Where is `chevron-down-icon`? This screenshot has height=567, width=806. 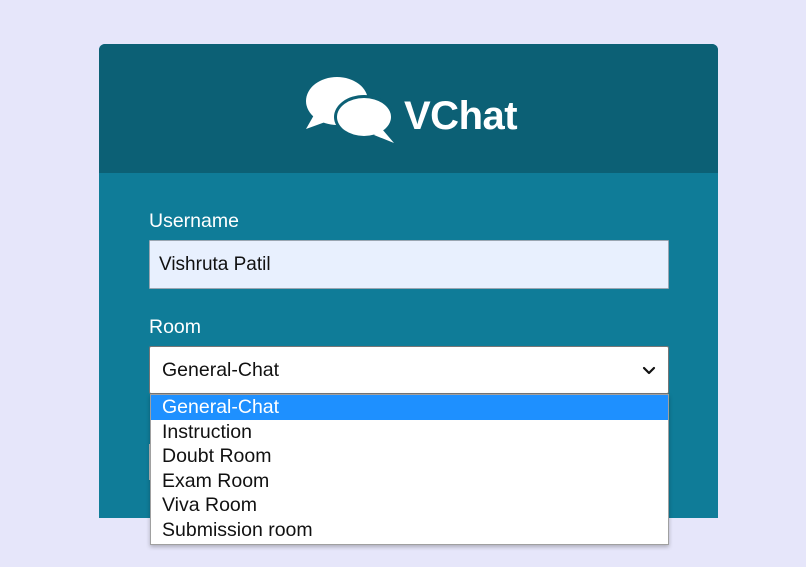
chevron-down-icon is located at coordinates (649, 370).